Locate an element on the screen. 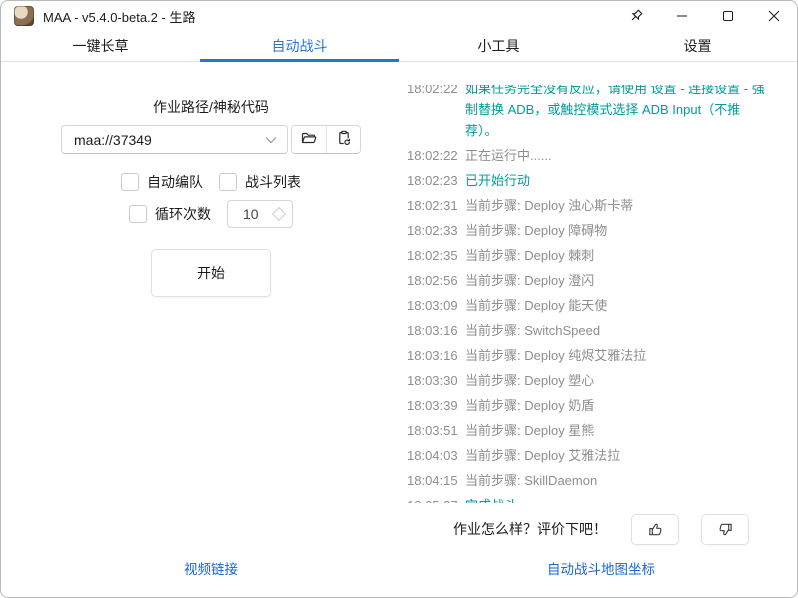 Image resolution: width=798 pixels, height=598 pixels. rating-row: 作业怎么样？评价下吧！ is located at coordinates (600, 529).